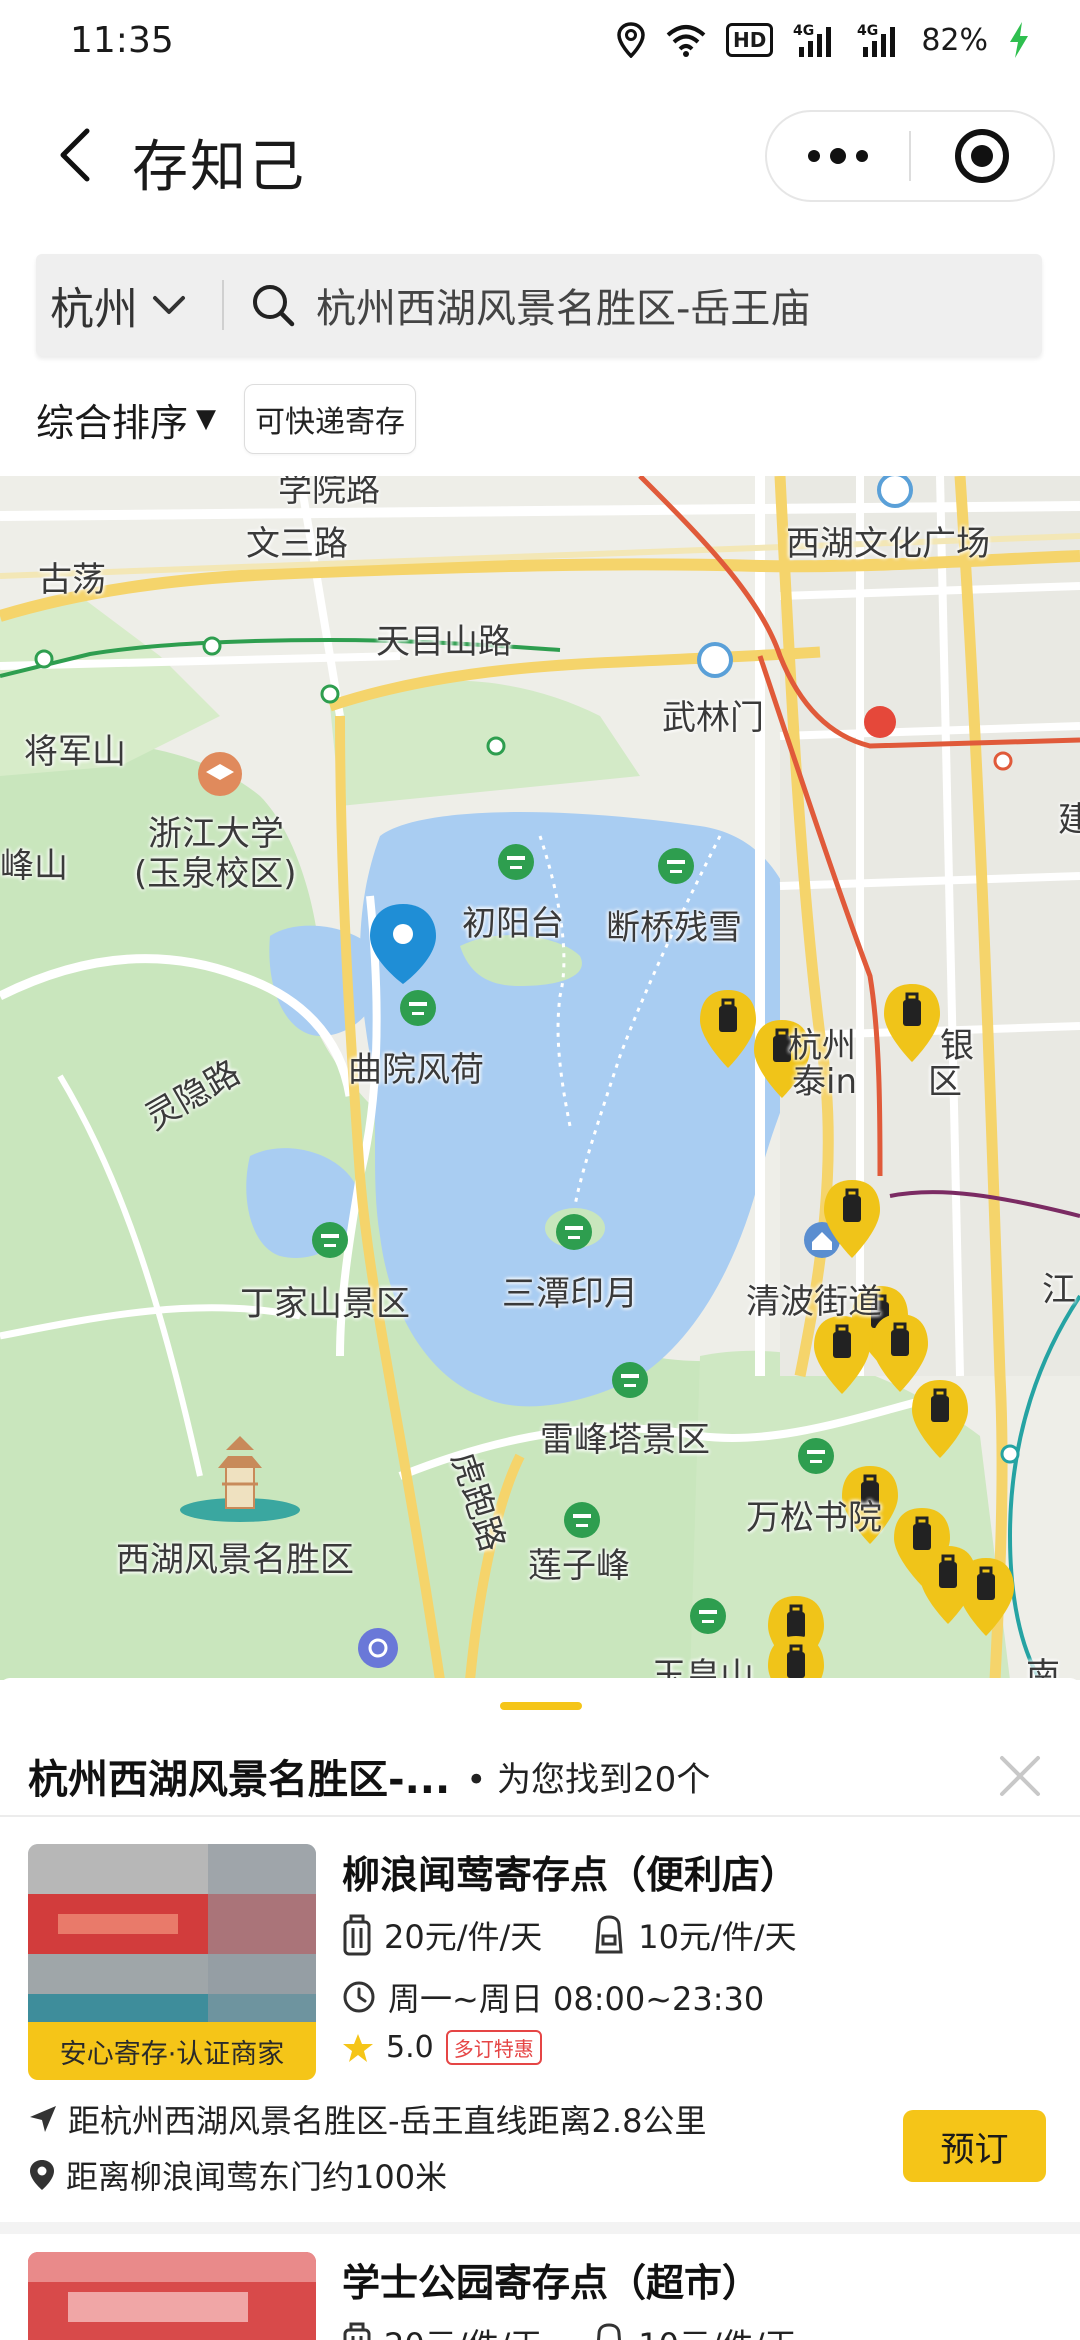 The width and height of the screenshot is (1080, 2340). I want to click on store-name: 学士公园寄存点（超市）, so click(551, 2283).